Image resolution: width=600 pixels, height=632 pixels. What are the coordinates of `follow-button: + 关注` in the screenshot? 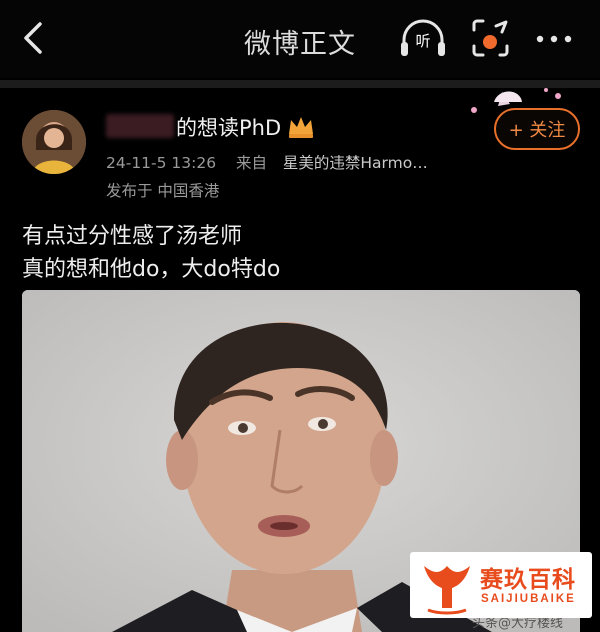 It's located at (537, 129).